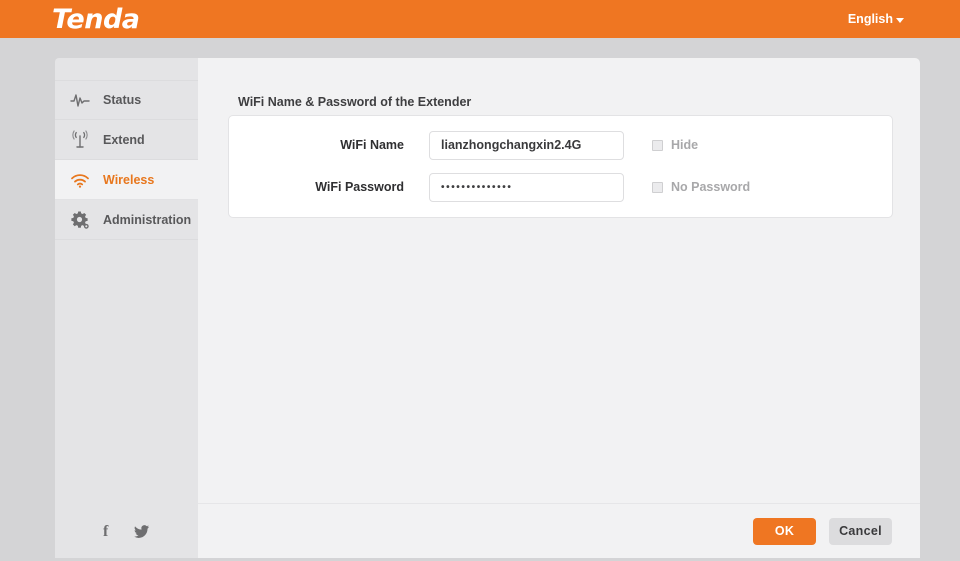 This screenshot has height=561, width=960. I want to click on no-password-checkbox: No Password, so click(701, 187).